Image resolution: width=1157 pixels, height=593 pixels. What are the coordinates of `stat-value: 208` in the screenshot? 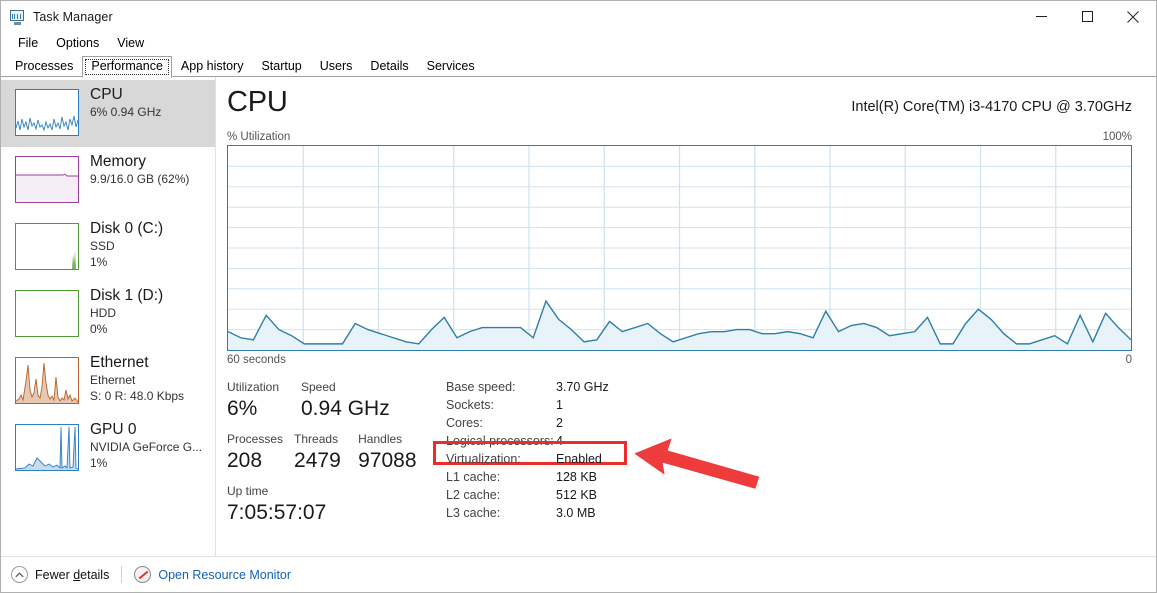 It's located at (245, 460).